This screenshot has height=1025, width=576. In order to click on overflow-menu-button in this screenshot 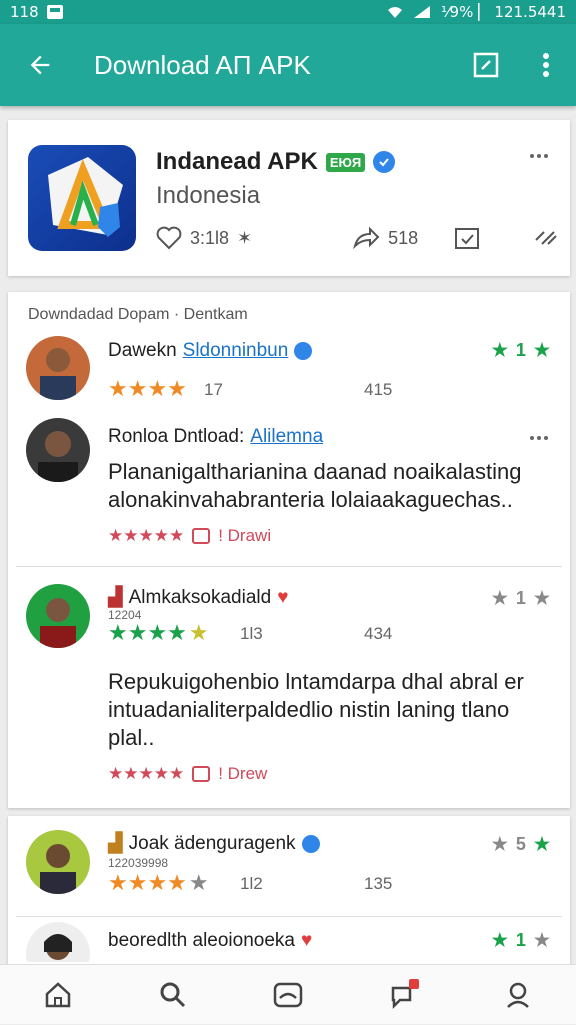, I will do `click(546, 65)`.